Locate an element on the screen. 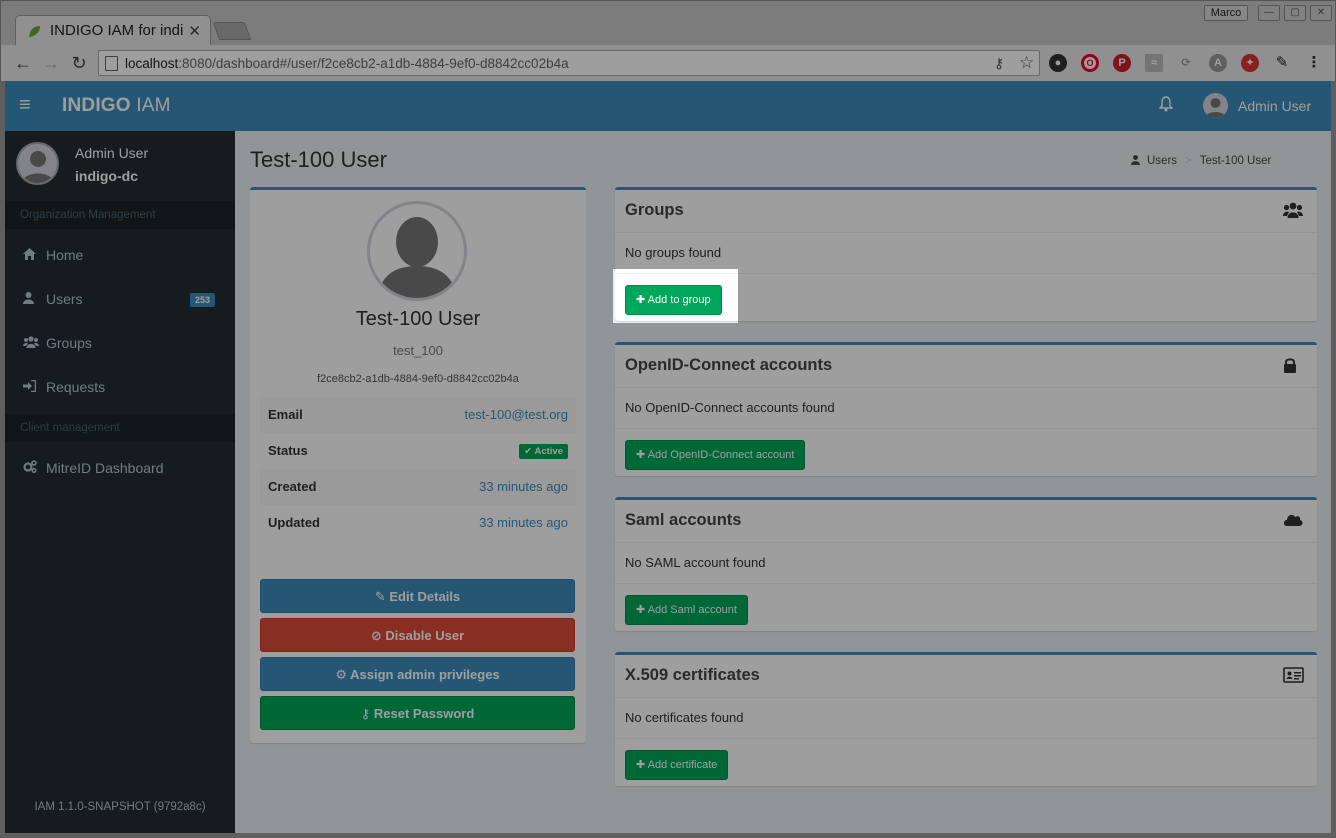 This screenshot has width=1336, height=838. extension-icon-8: ✎ is located at coordinates (1282, 63).